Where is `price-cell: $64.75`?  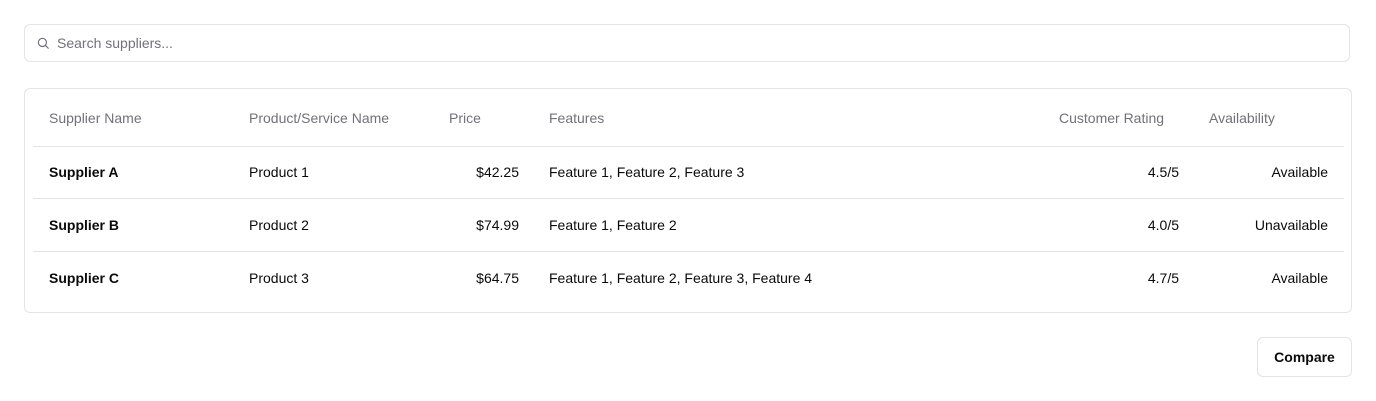 price-cell: $64.75 is located at coordinates (497, 278).